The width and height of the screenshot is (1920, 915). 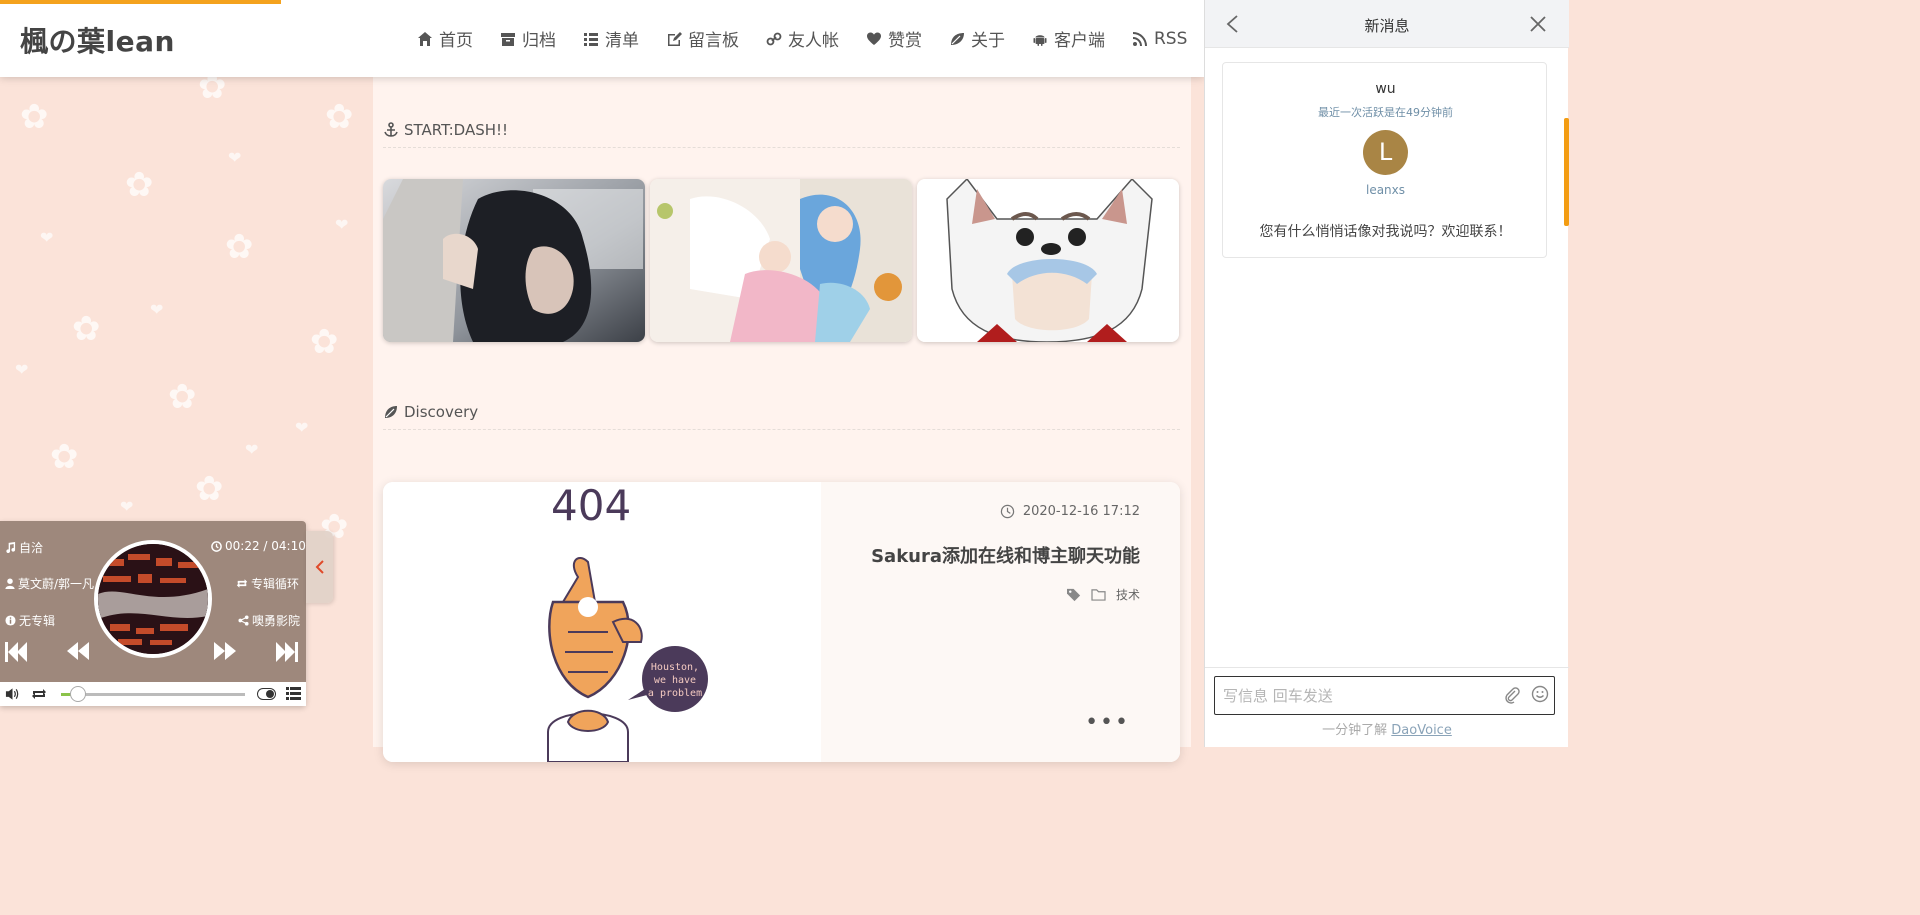 I want to click on site-title: 楓の葉lean, so click(x=97, y=40).